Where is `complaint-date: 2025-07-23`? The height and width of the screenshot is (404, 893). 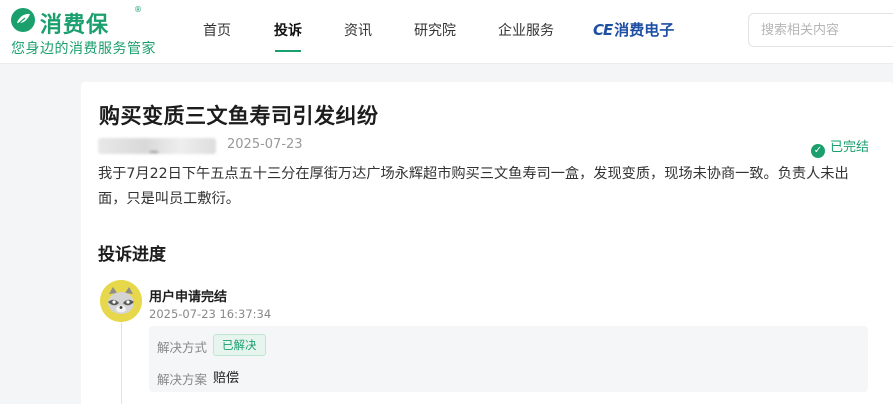
complaint-date: 2025-07-23 is located at coordinates (265, 144).